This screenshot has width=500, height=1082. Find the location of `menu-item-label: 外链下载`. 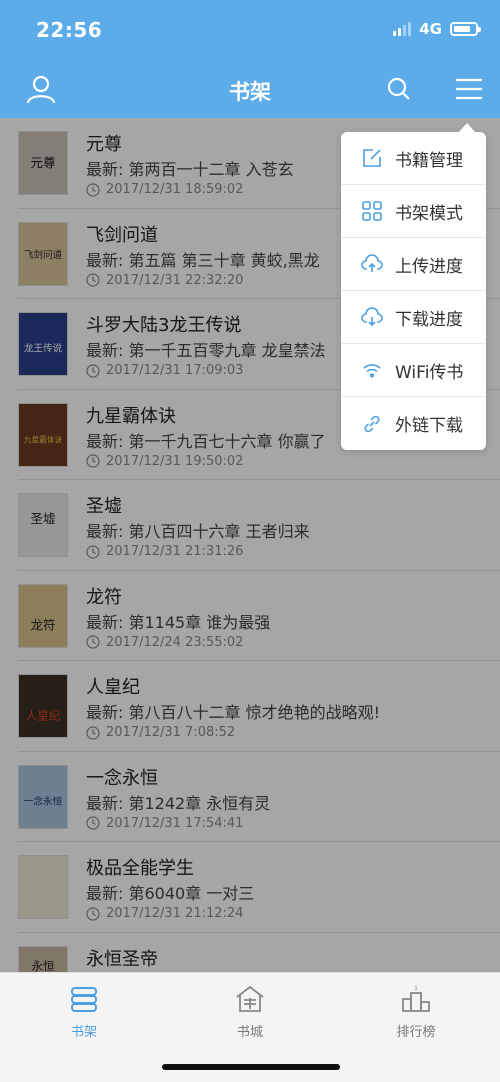

menu-item-label: 外链下载 is located at coordinates (429, 426).